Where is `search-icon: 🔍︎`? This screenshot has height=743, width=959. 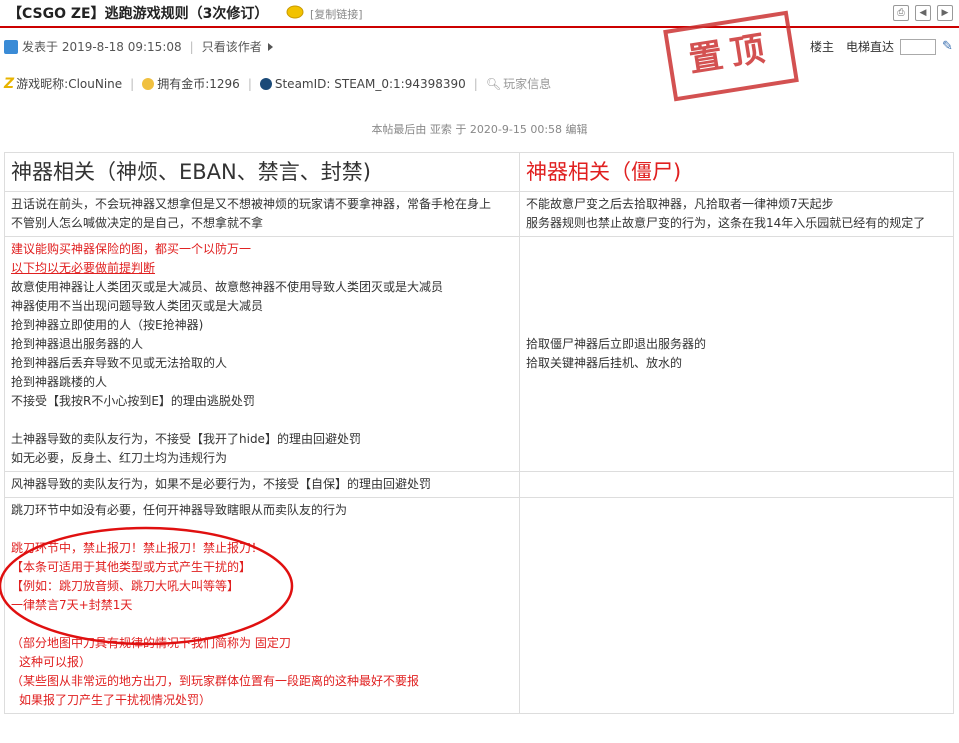
search-icon: 🔍︎ is located at coordinates (493, 83).